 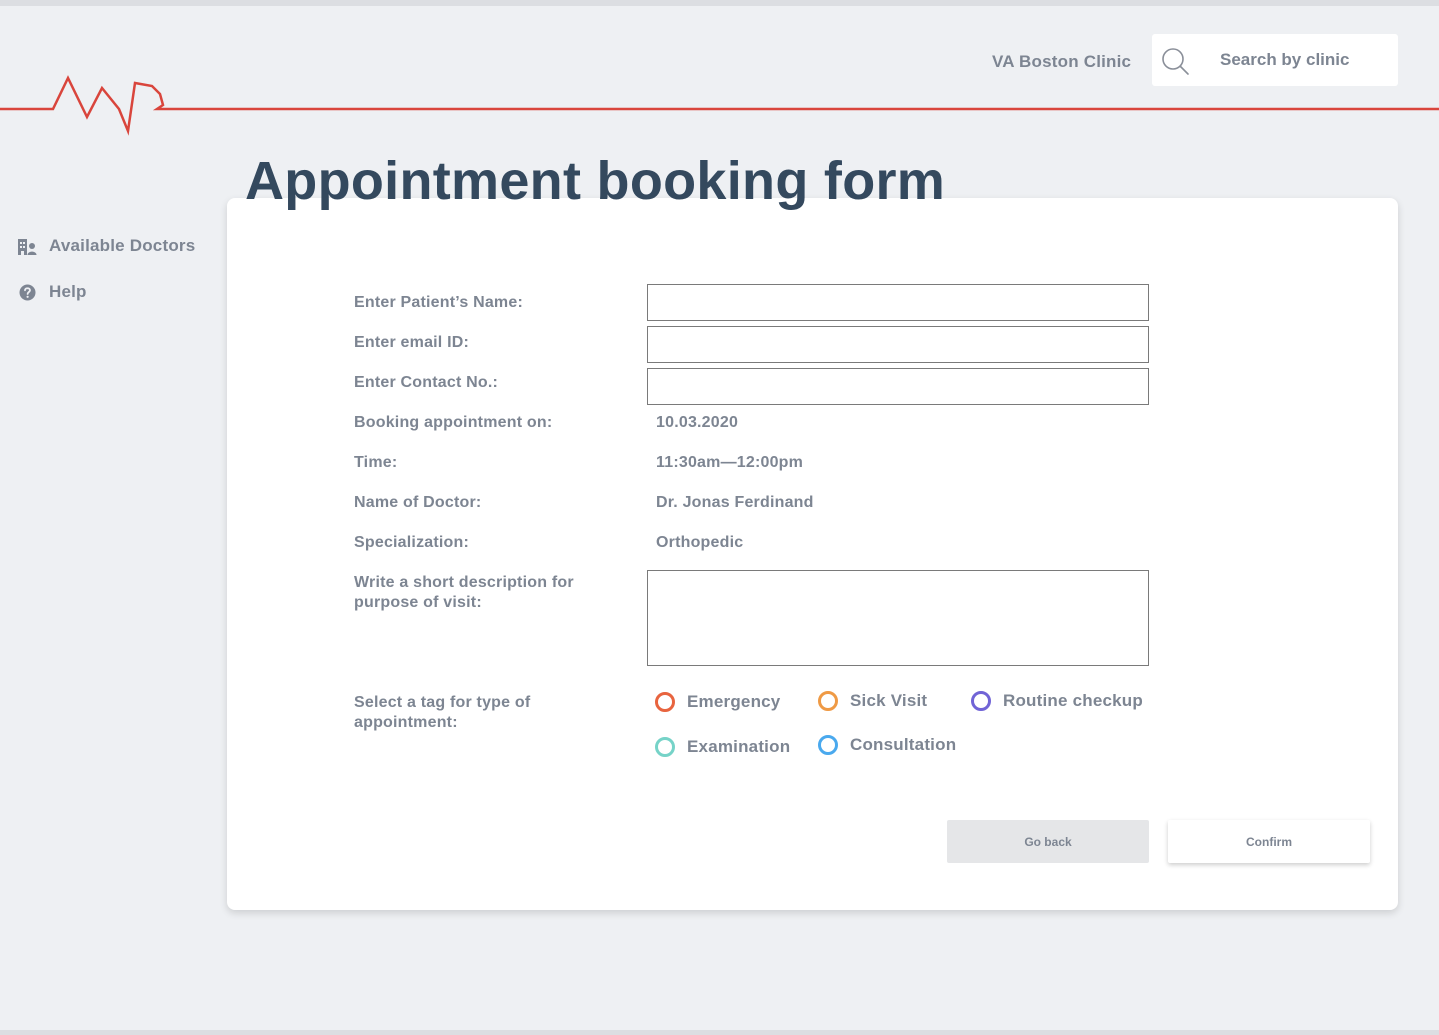 I want to click on tag-label-emergency: Emergency, so click(x=734, y=701).